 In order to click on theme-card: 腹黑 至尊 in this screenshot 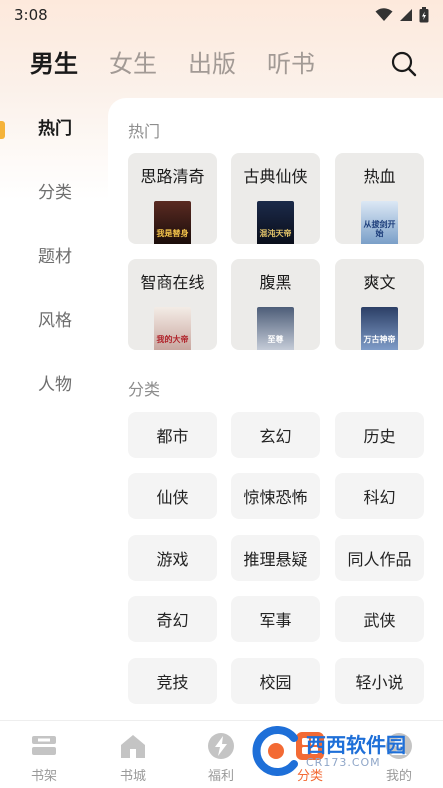, I will do `click(275, 304)`.